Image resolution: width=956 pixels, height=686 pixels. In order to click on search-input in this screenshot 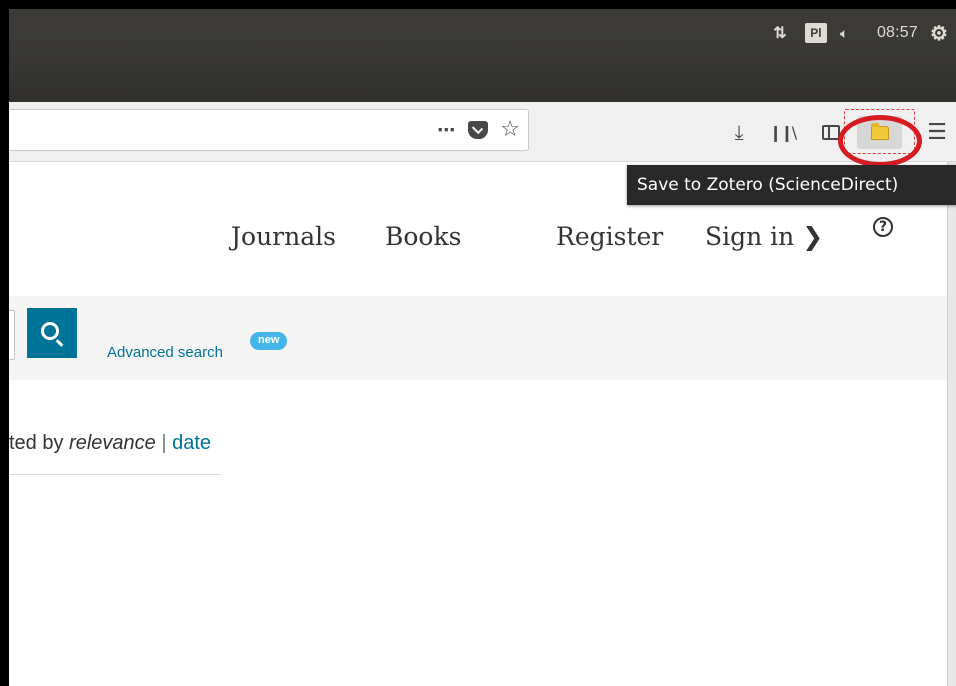, I will do `click(12, 335)`.